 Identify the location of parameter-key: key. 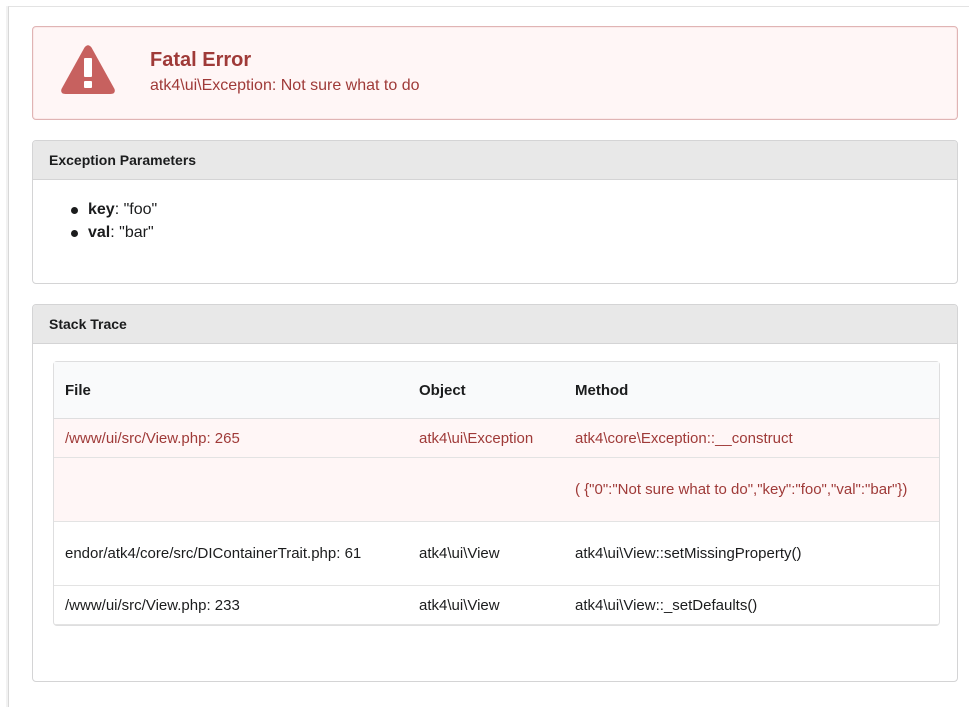
(101, 209).